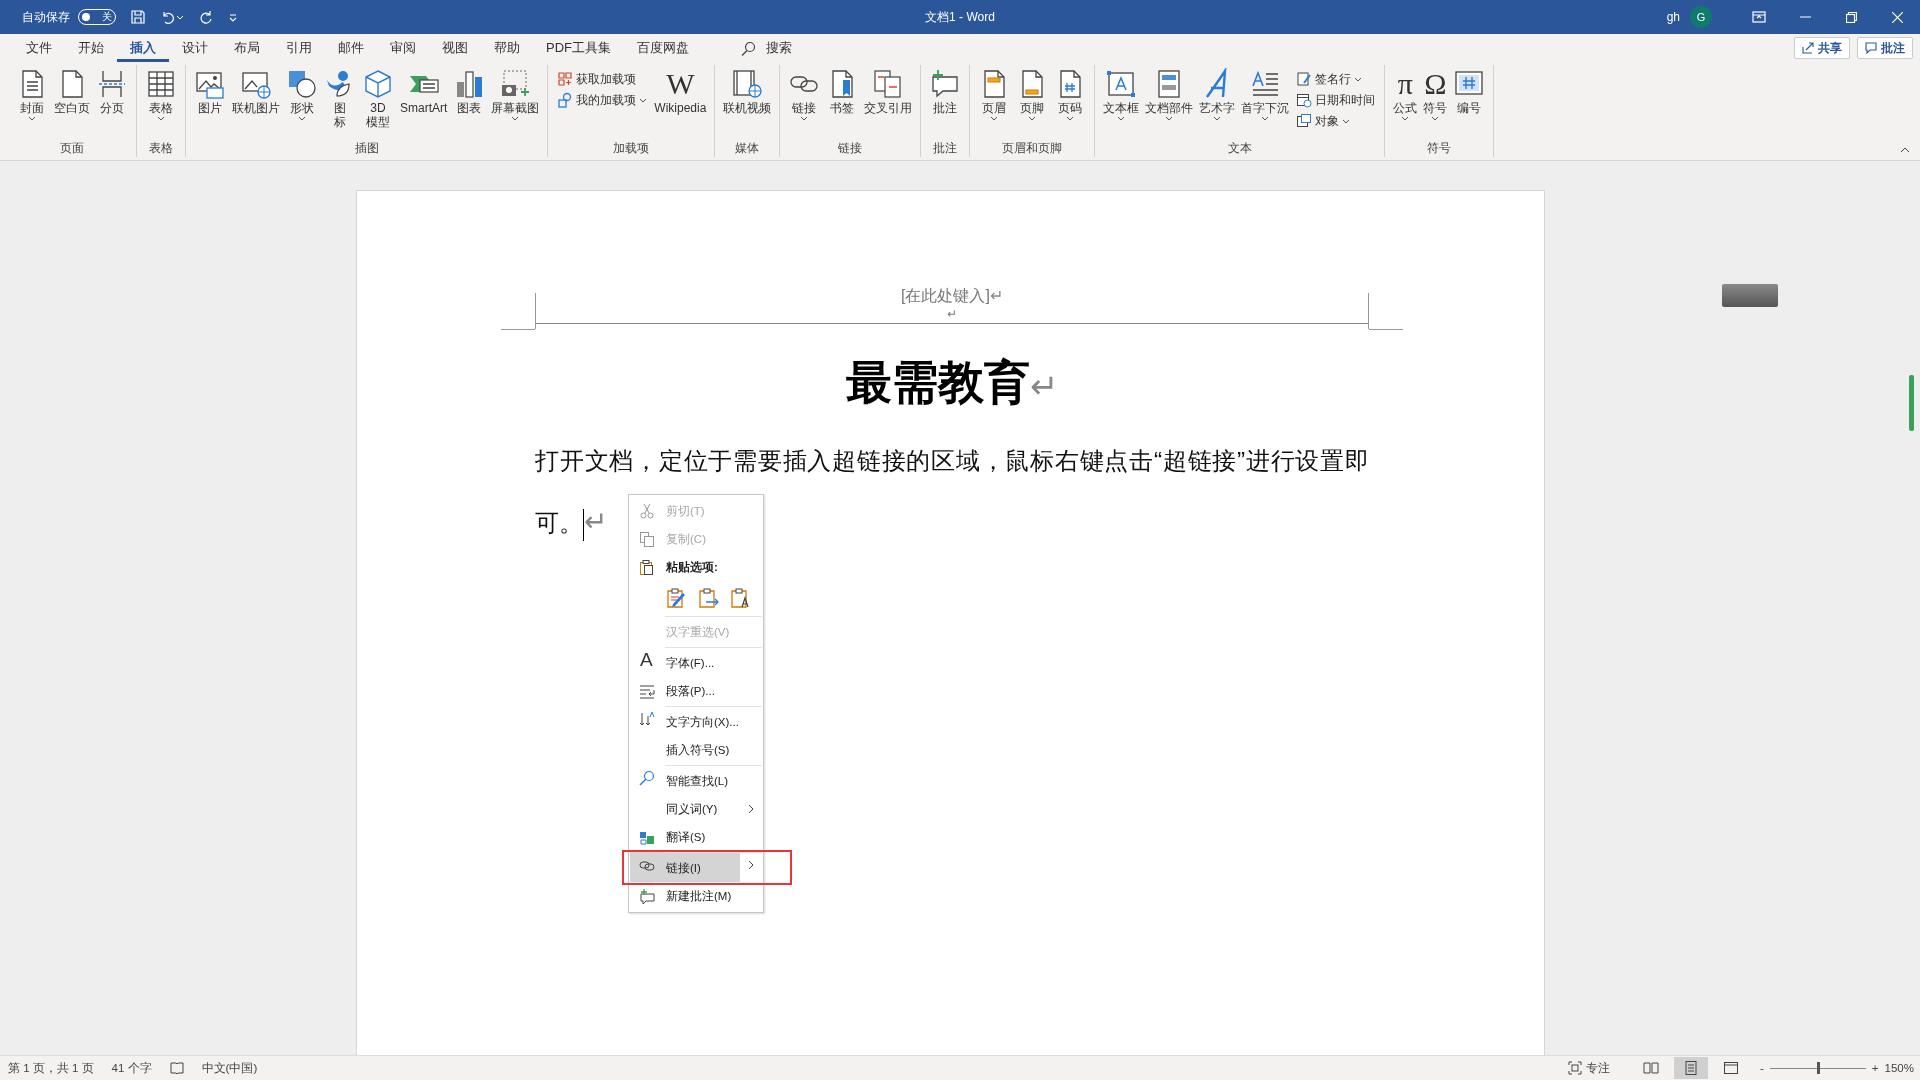 Image resolution: width=1920 pixels, height=1080 pixels. Describe the element at coordinates (72, 91) in the screenshot. I see `ribbon-button: 空白页` at that location.